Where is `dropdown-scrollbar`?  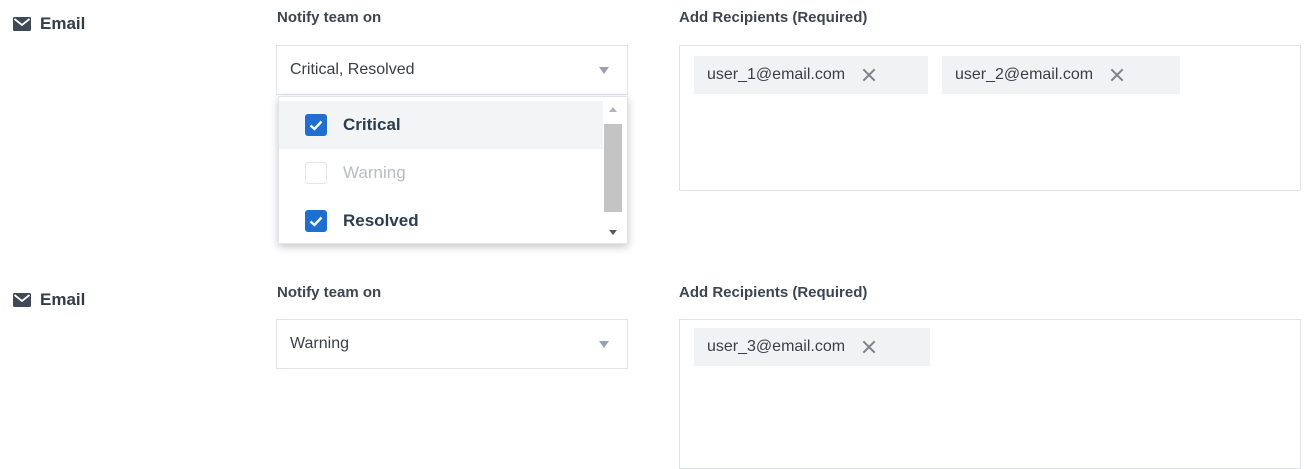
dropdown-scrollbar is located at coordinates (613, 171).